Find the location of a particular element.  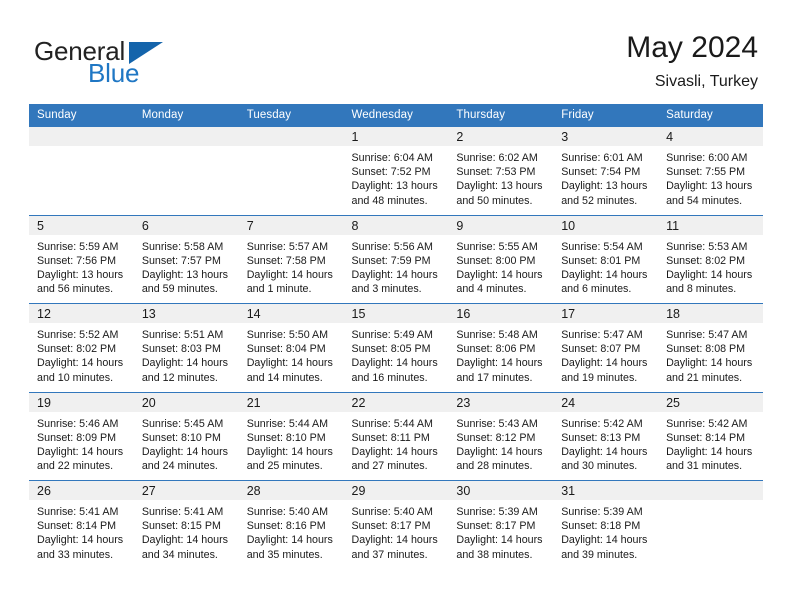

sunrise-text: Sunrise: 5:48 AM is located at coordinates (497, 335).